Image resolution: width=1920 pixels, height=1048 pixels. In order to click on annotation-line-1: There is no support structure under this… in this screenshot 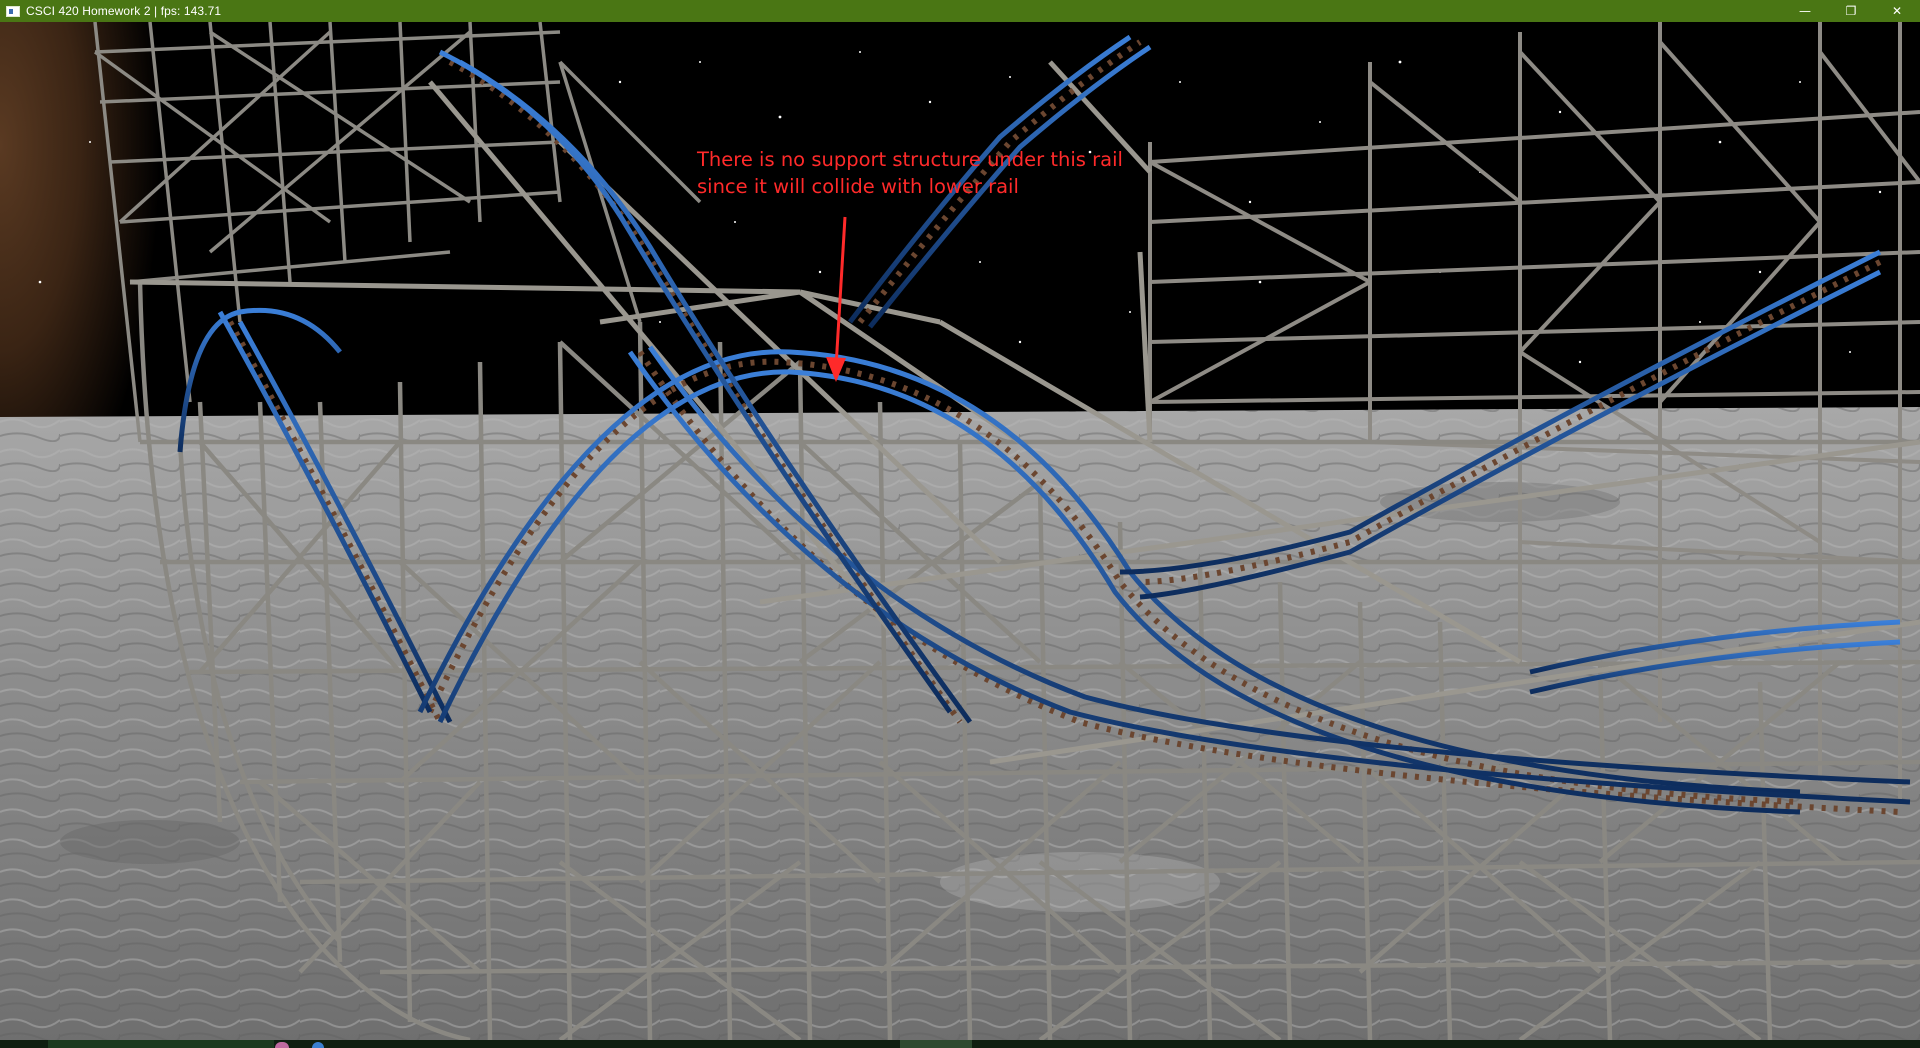, I will do `click(910, 159)`.